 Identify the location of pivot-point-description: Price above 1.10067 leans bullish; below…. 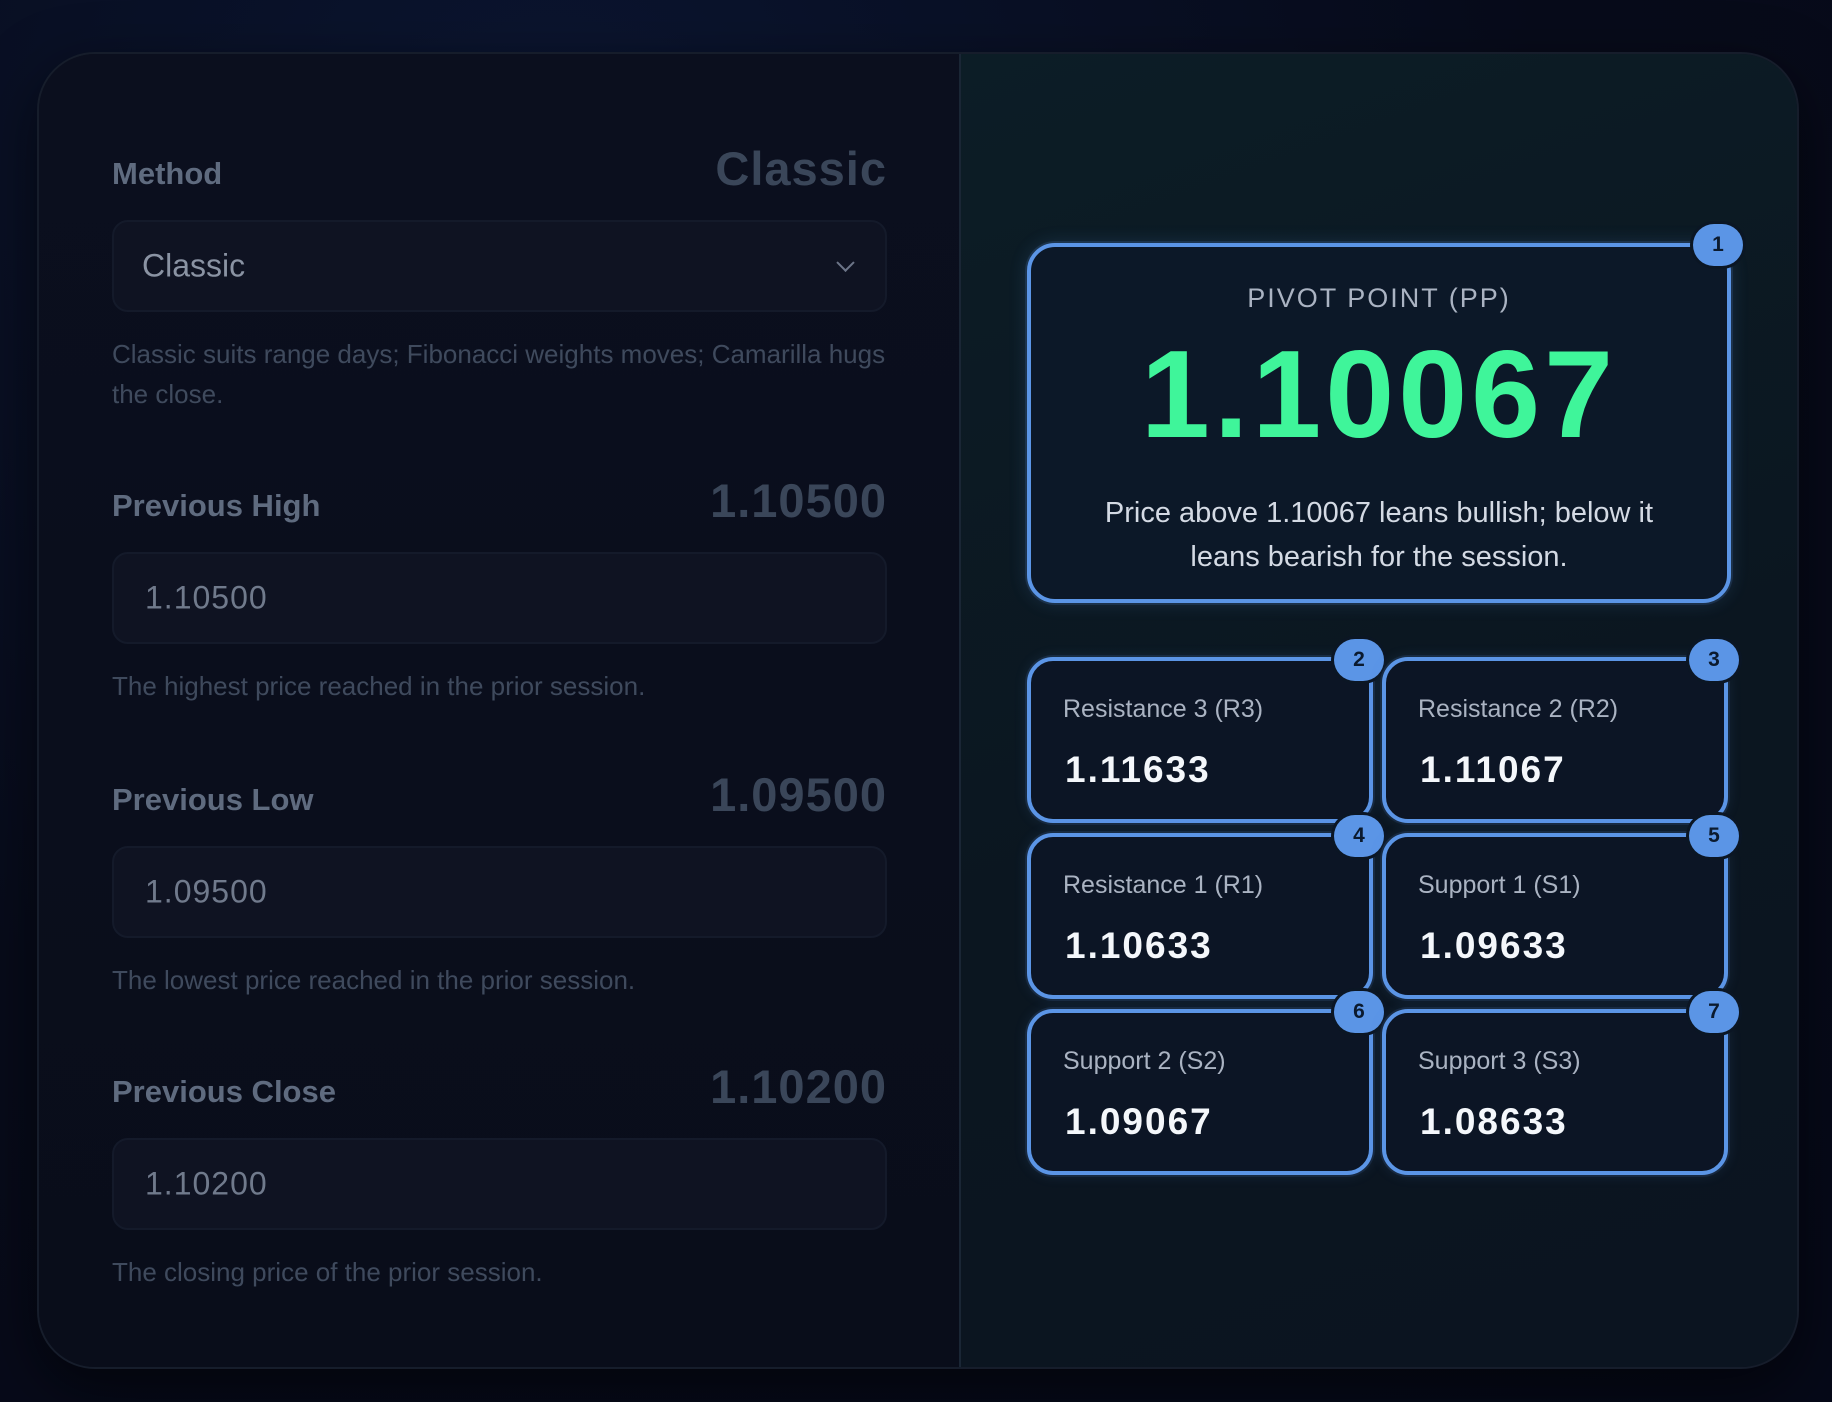
(1379, 535).